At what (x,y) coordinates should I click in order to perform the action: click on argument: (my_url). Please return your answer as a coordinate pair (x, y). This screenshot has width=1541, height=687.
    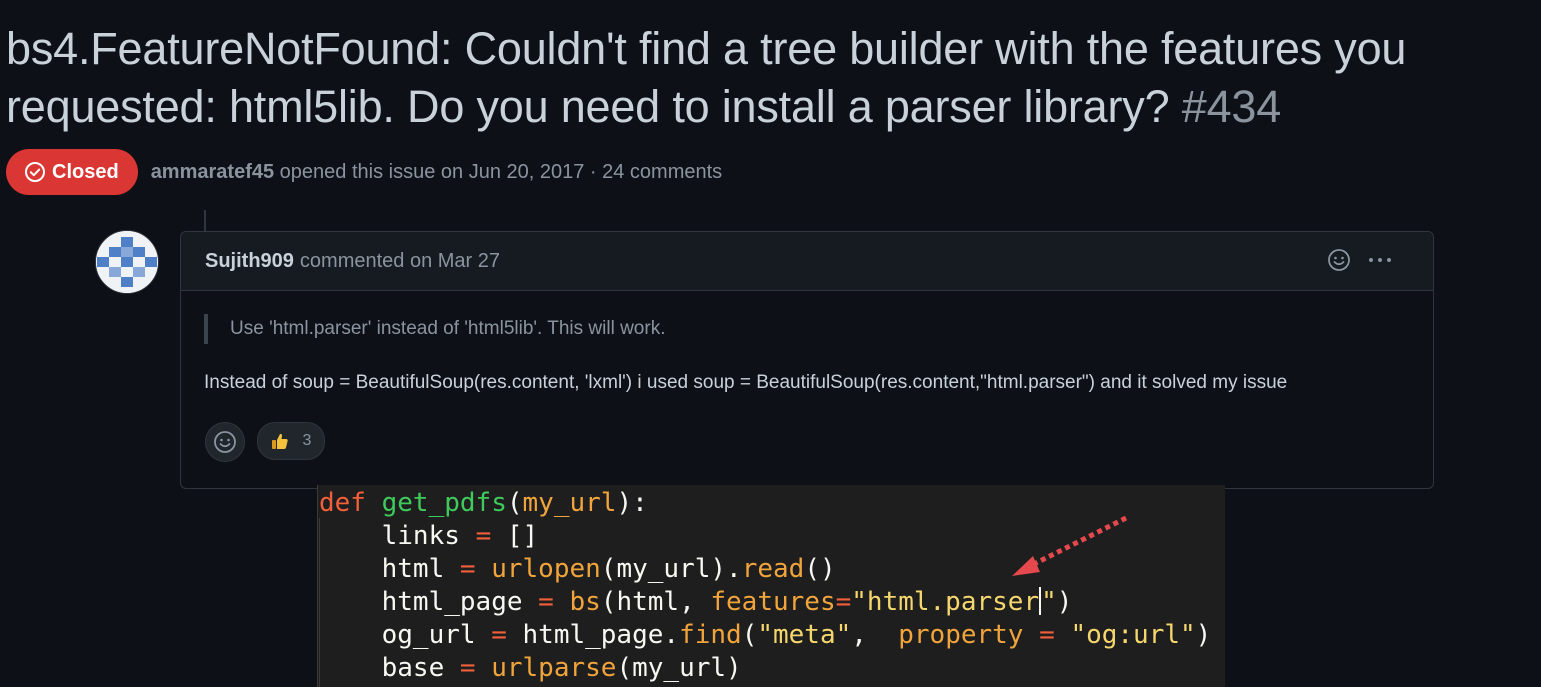
    Looking at the image, I should click on (679, 668).